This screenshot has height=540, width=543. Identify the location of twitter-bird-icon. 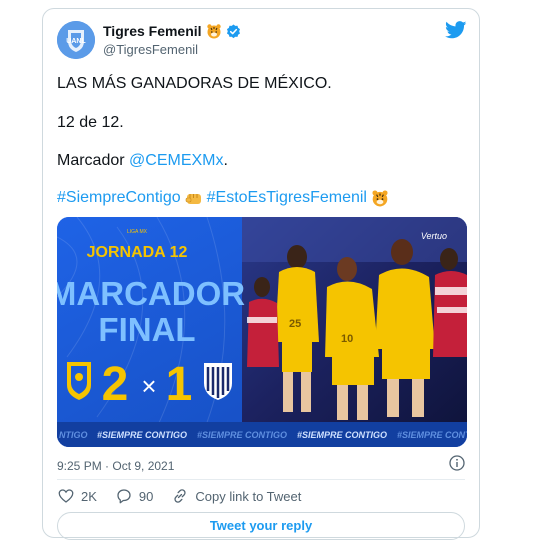
(456, 30).